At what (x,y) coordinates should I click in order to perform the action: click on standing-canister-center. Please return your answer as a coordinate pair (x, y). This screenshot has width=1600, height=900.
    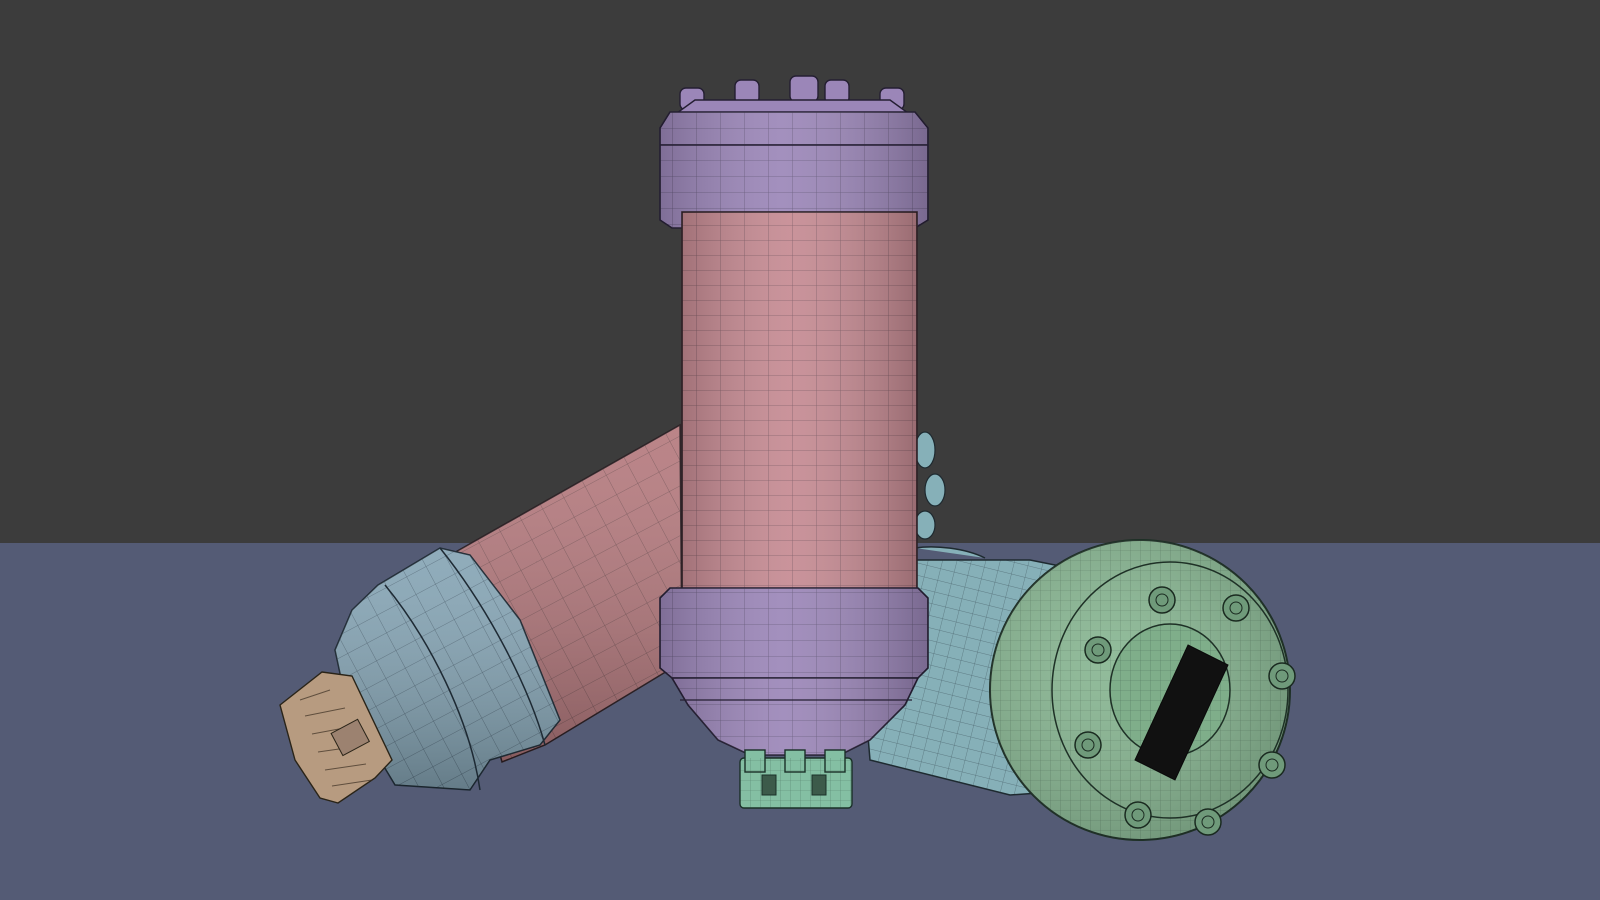
    Looking at the image, I should click on (794, 442).